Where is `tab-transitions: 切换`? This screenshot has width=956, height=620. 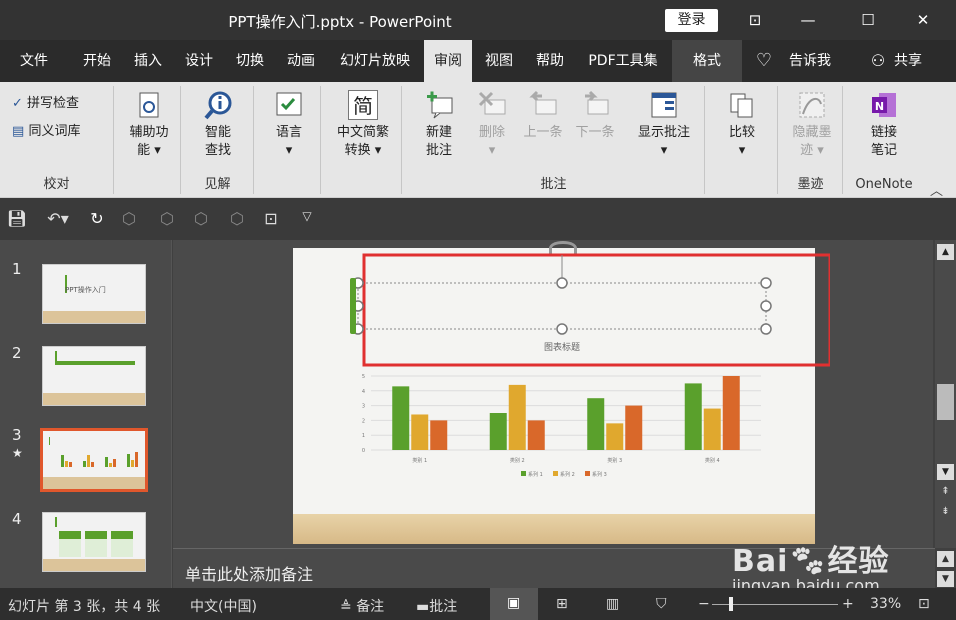 tab-transitions: 切换 is located at coordinates (250, 61).